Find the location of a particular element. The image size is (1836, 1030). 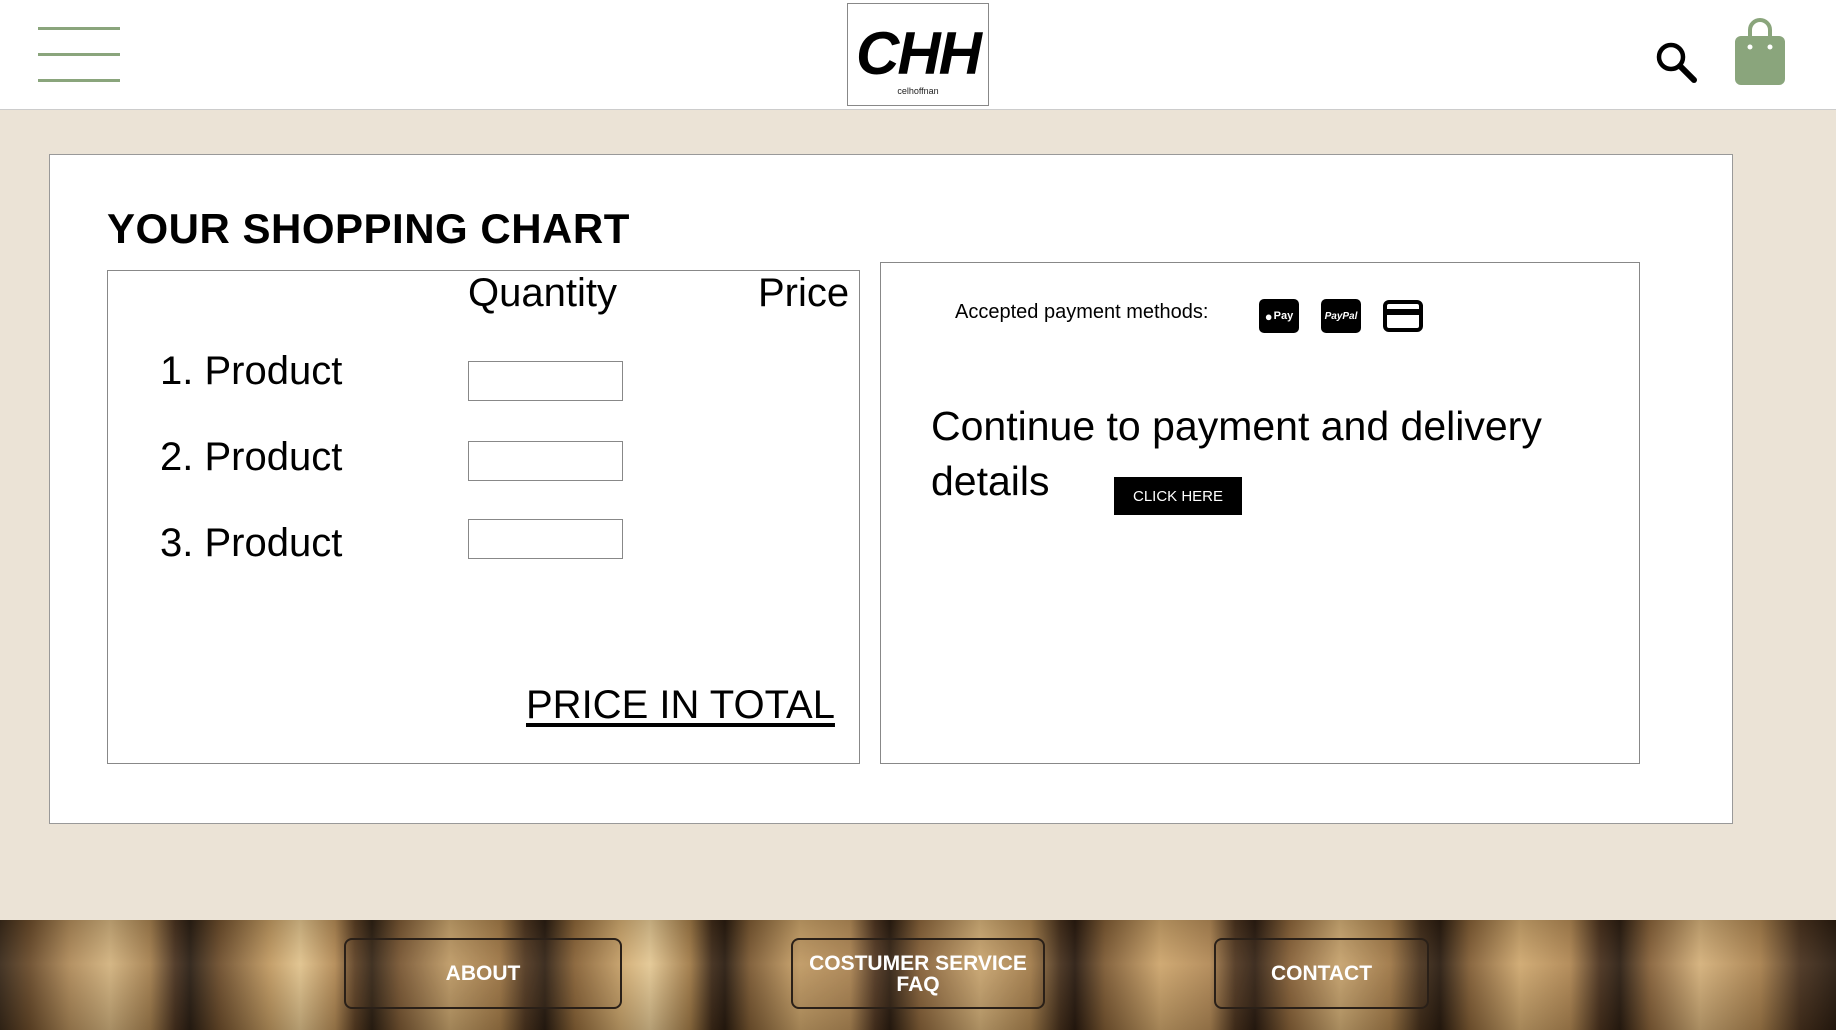

paypal-text: PayPal is located at coordinates (1341, 316).